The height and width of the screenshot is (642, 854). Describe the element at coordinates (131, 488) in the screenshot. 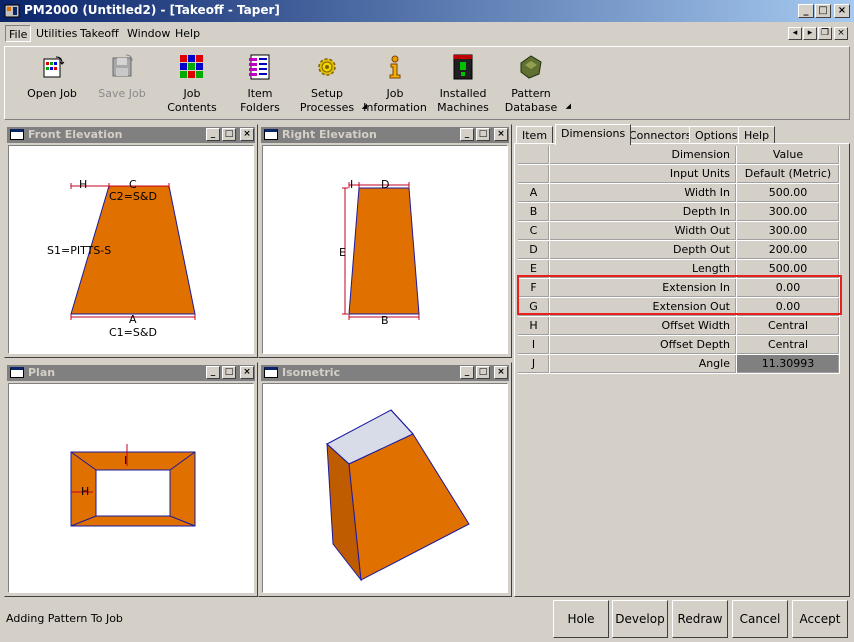

I see `plan-canvas: I H` at that location.